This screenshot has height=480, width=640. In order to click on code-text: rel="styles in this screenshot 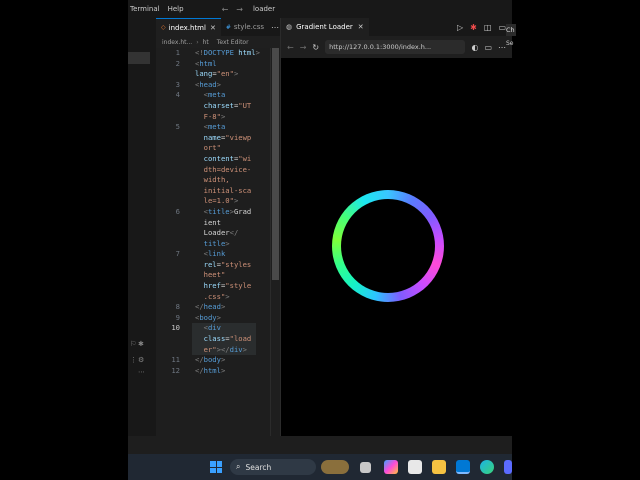, I will do `click(223, 265)`.